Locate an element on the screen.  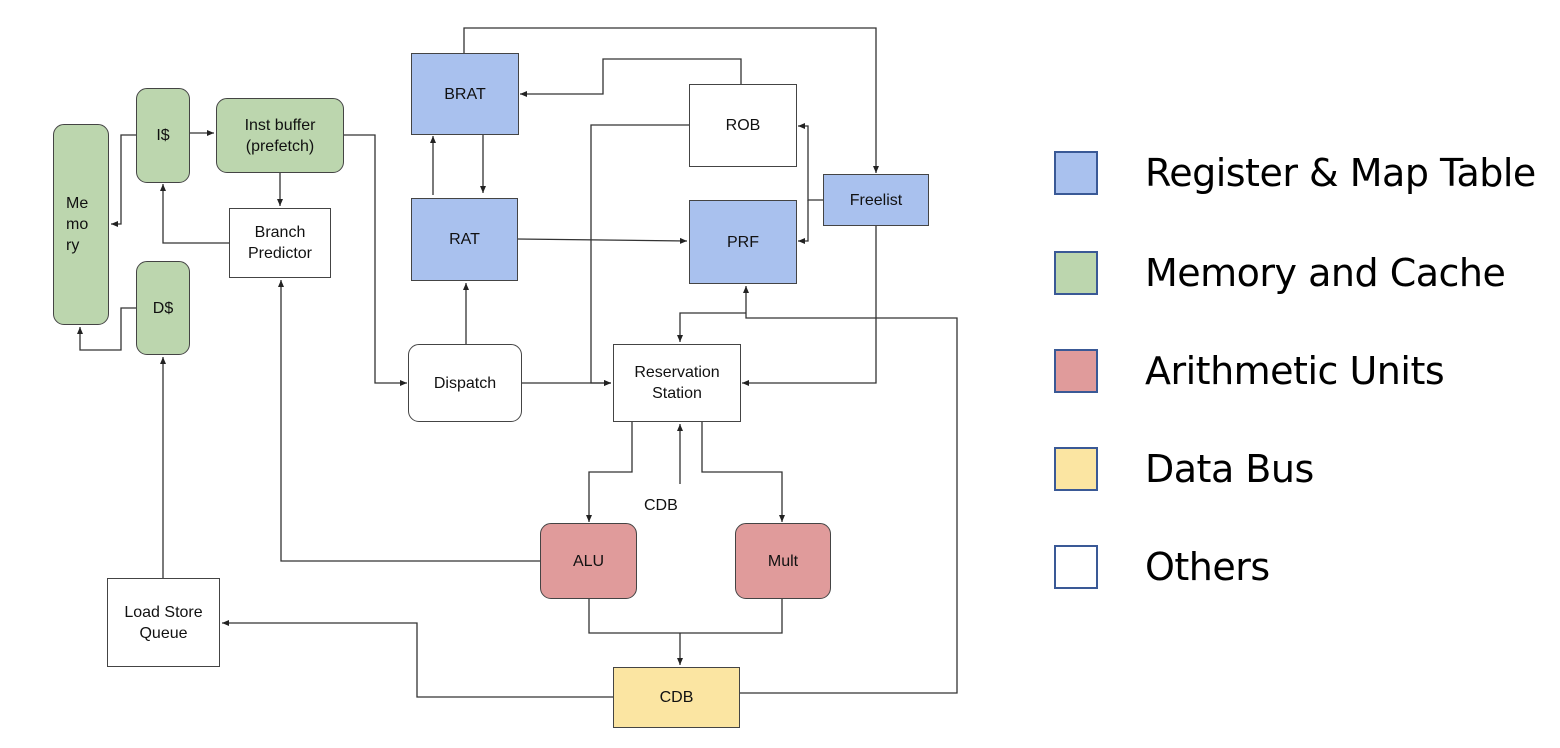
edge-instbuffer-dispatch is located at coordinates (375, 260).